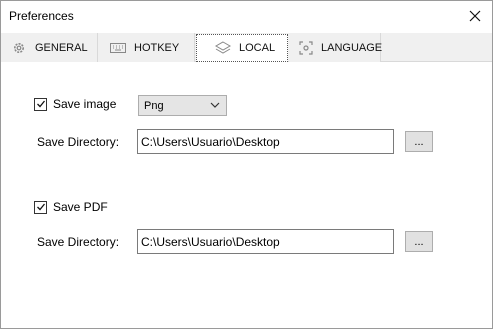  I want to click on image-format-select: Png, so click(182, 105).